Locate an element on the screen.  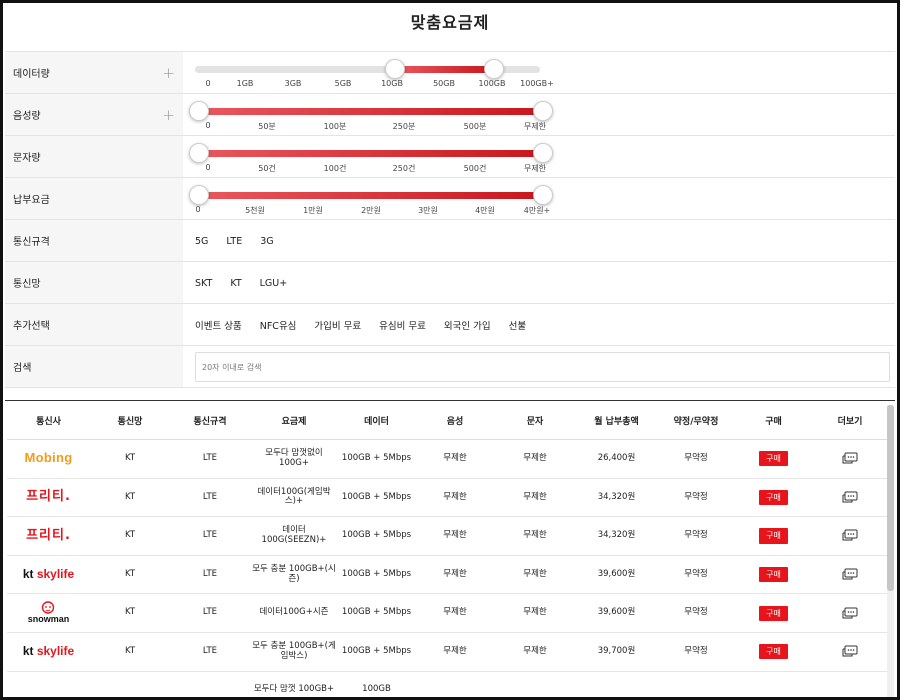
option-lte: LTE is located at coordinates (234, 241).